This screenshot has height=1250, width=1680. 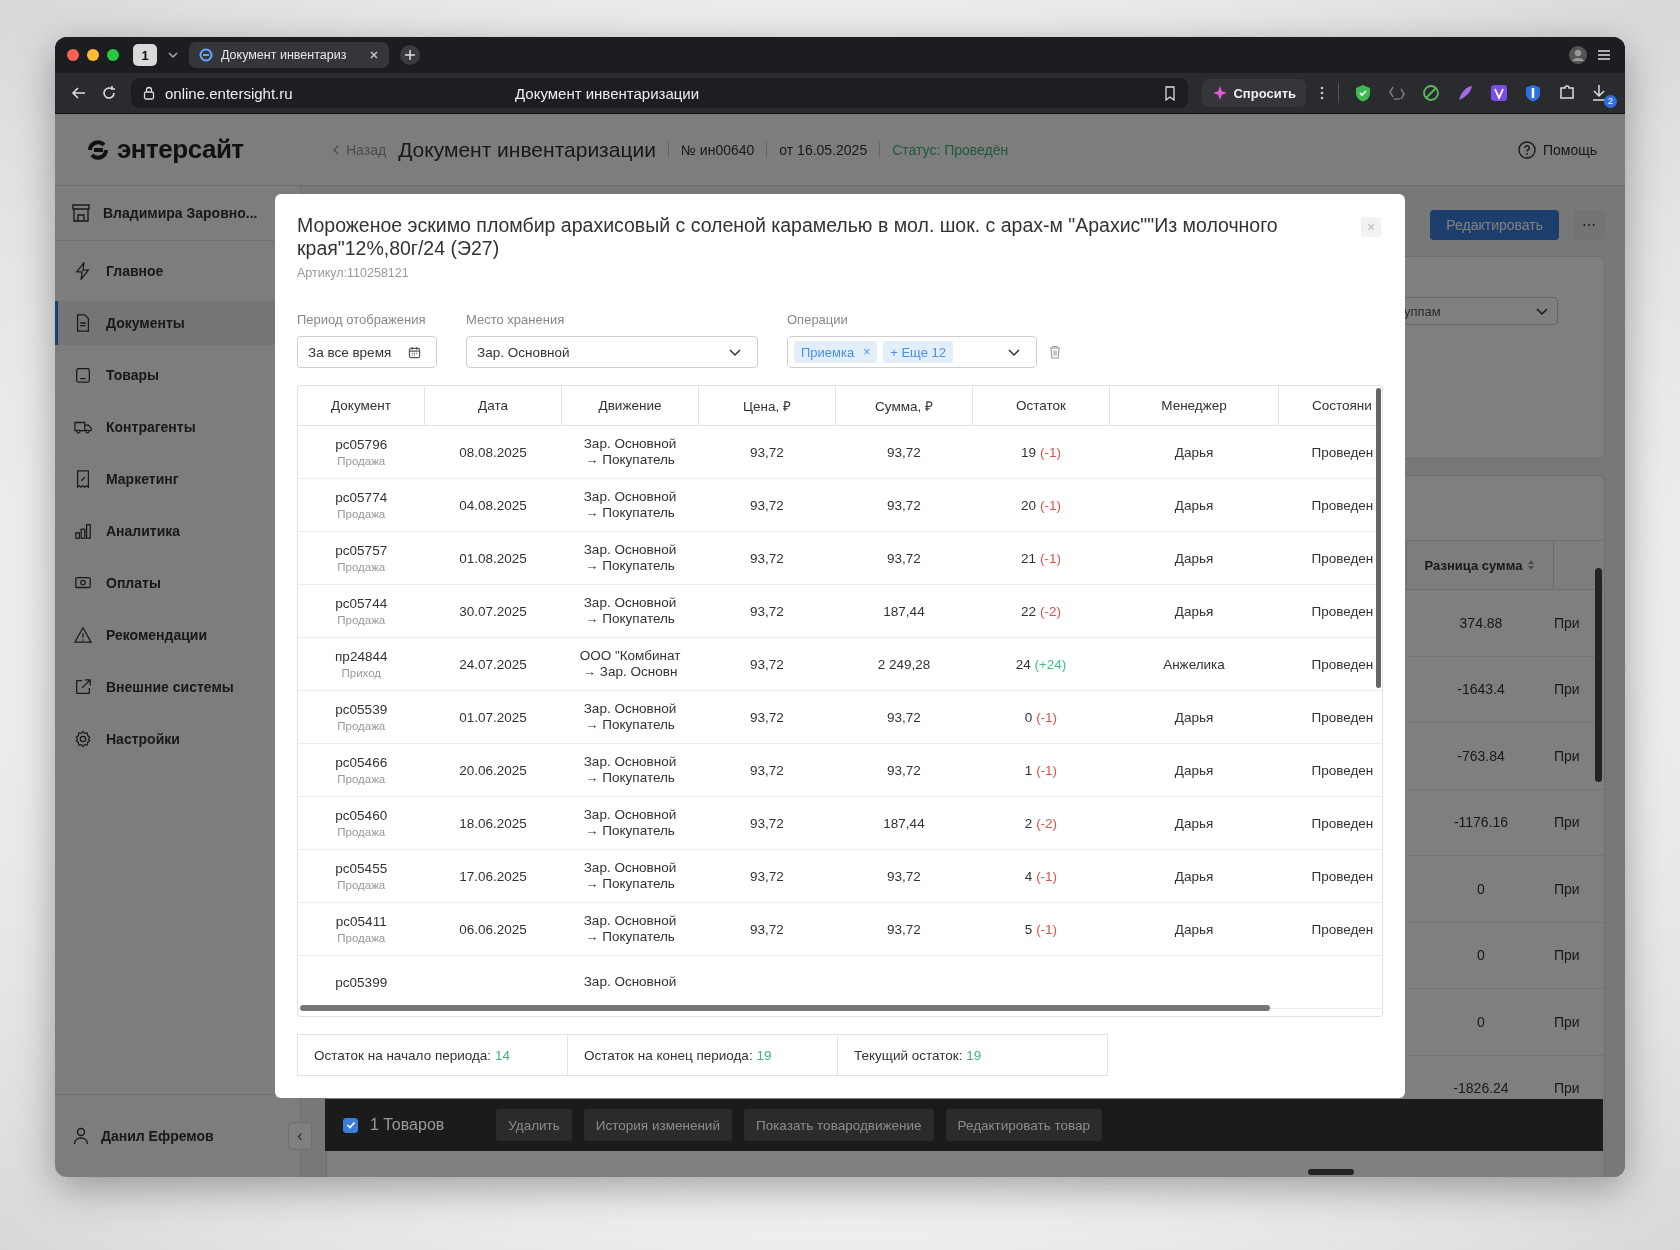 What do you see at coordinates (1481, 822) in the screenshot?
I see `table-cell-text: -1176.16` at bounding box center [1481, 822].